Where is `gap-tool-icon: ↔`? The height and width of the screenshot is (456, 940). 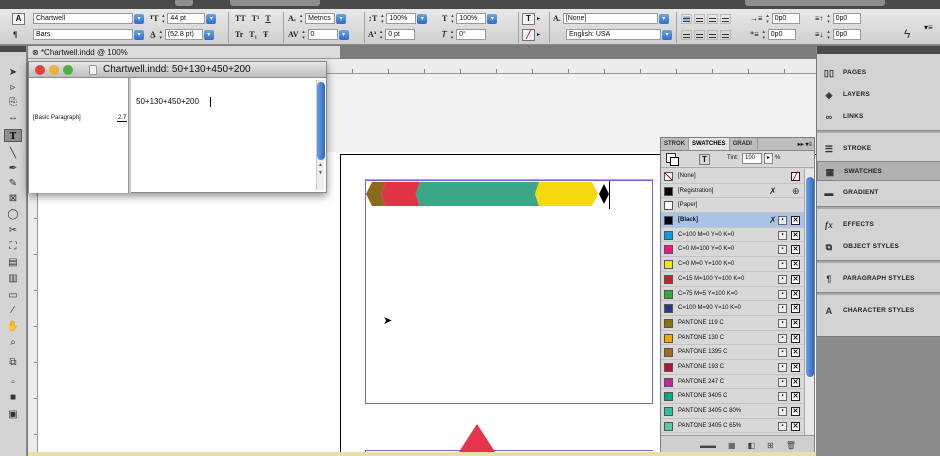 gap-tool-icon: ↔ is located at coordinates (13, 117).